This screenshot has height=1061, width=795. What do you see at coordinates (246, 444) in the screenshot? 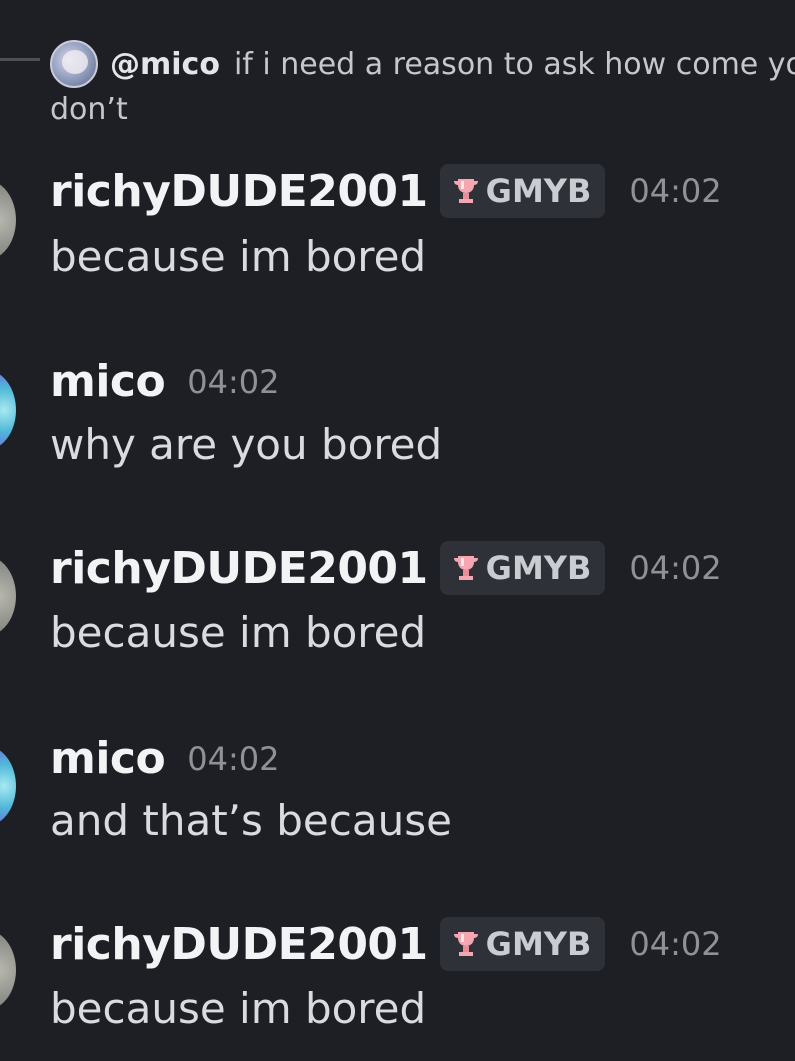
I see `message-content: why are you bored` at bounding box center [246, 444].